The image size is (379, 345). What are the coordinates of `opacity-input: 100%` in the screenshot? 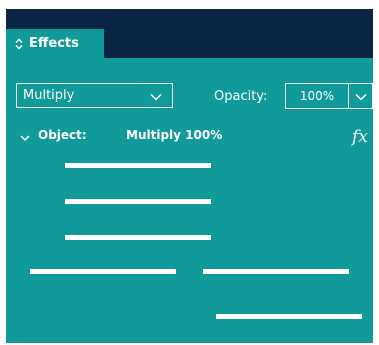 It's located at (317, 96).